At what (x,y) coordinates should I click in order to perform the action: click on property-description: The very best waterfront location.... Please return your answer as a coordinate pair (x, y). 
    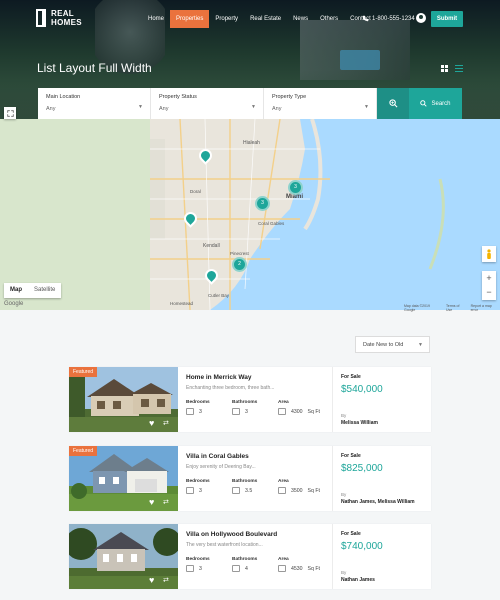
    Looking at the image, I should click on (224, 545).